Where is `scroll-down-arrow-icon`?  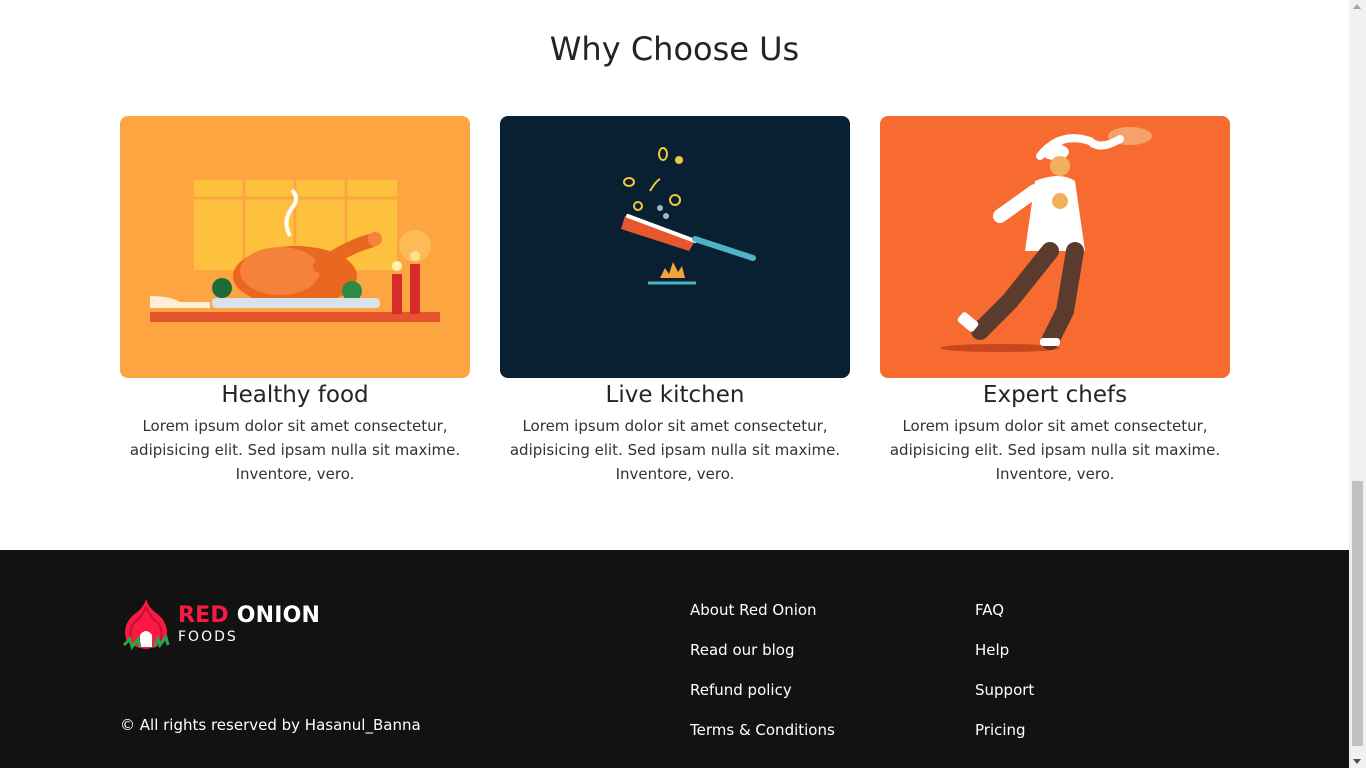
scroll-down-arrow-icon is located at coordinates (1357, 761).